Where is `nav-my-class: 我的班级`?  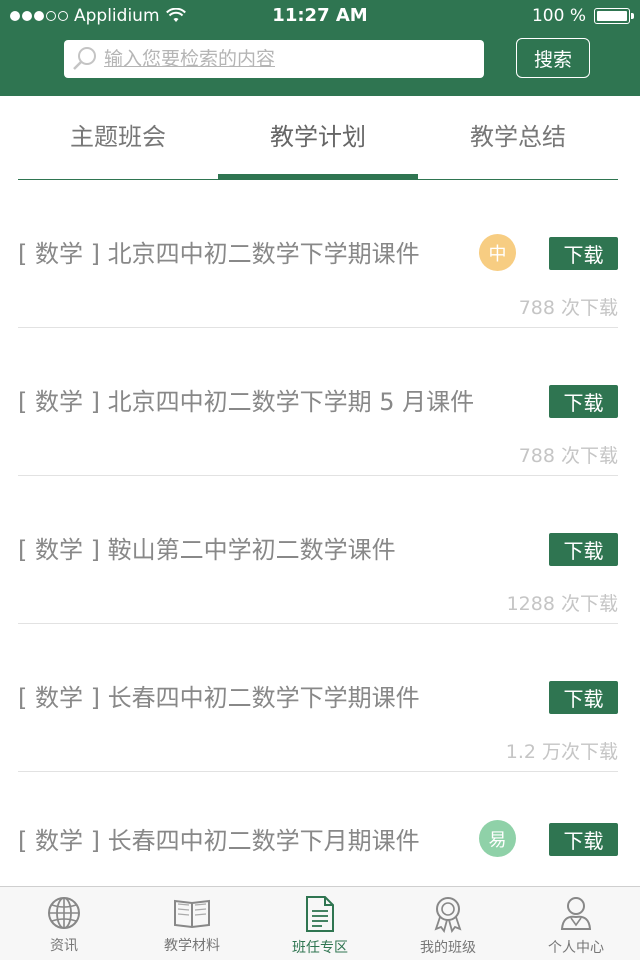
nav-my-class: 我的班级 is located at coordinates (448, 923).